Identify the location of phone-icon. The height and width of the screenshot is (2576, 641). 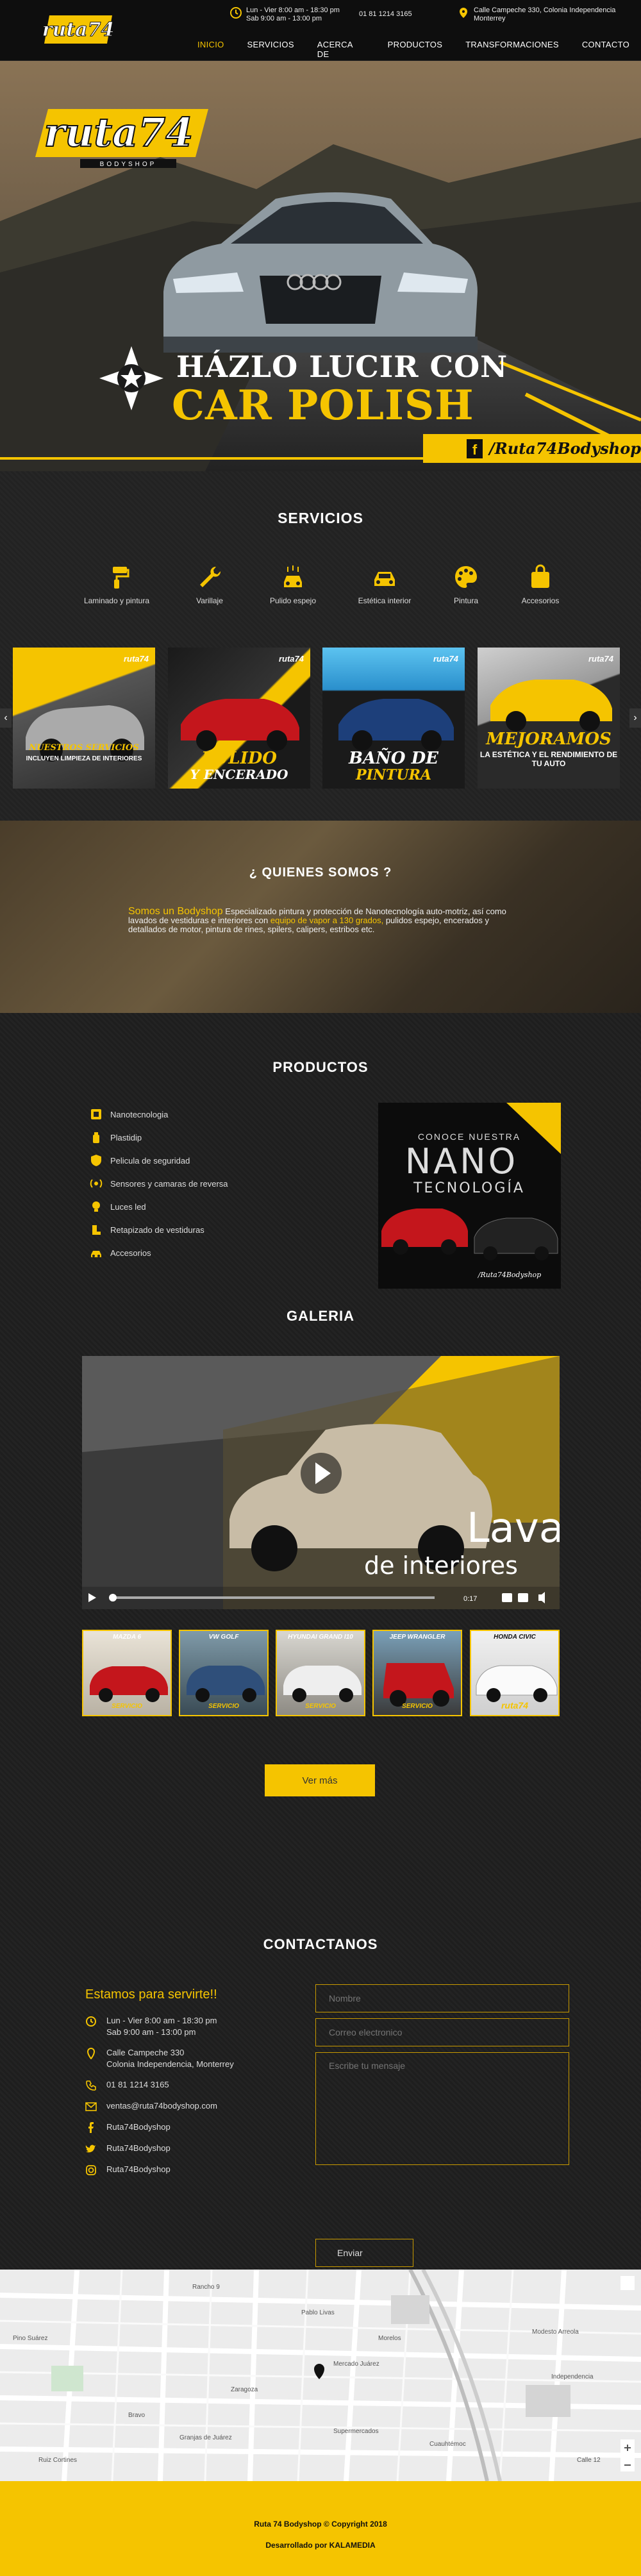
(91, 2085).